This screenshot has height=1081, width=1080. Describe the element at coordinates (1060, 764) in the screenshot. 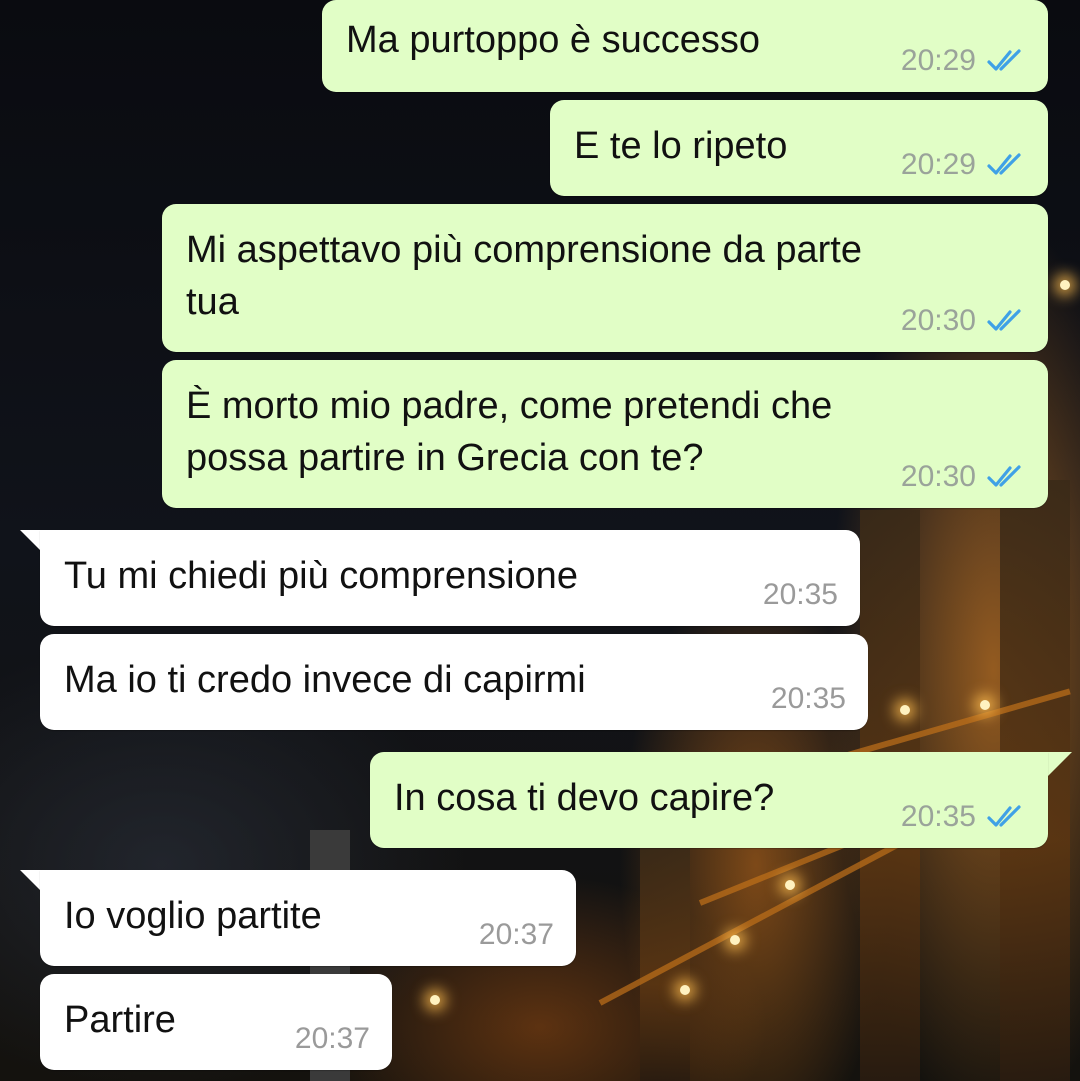

I see `bubble-tail` at that location.